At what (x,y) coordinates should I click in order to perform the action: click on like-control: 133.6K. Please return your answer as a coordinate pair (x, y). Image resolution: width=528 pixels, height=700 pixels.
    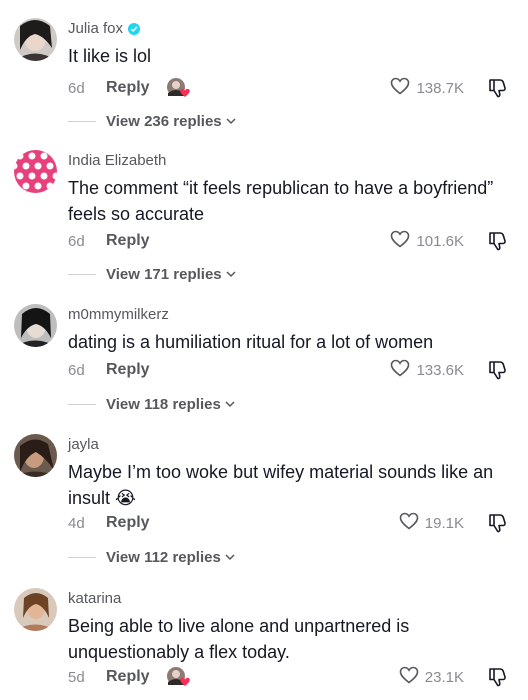
    Looking at the image, I should click on (427, 370).